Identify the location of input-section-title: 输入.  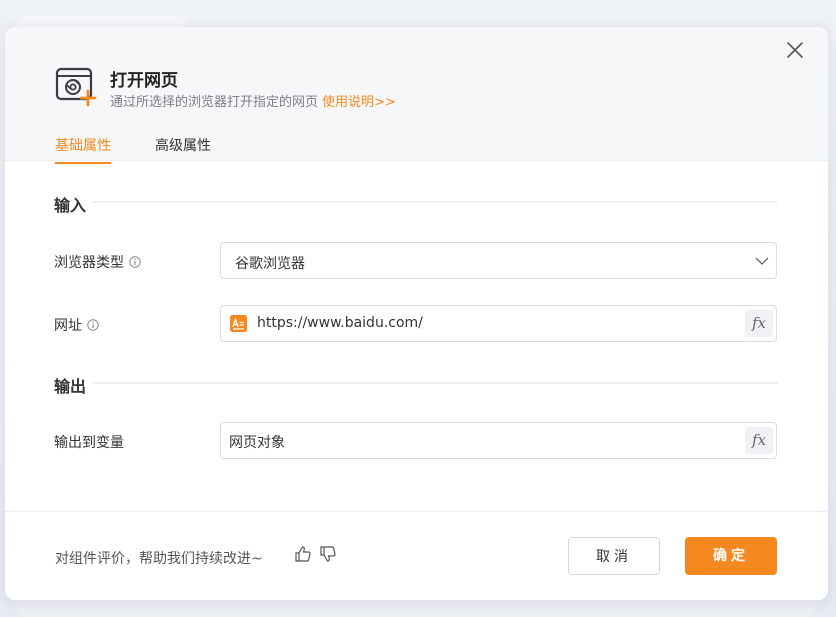
(70, 205).